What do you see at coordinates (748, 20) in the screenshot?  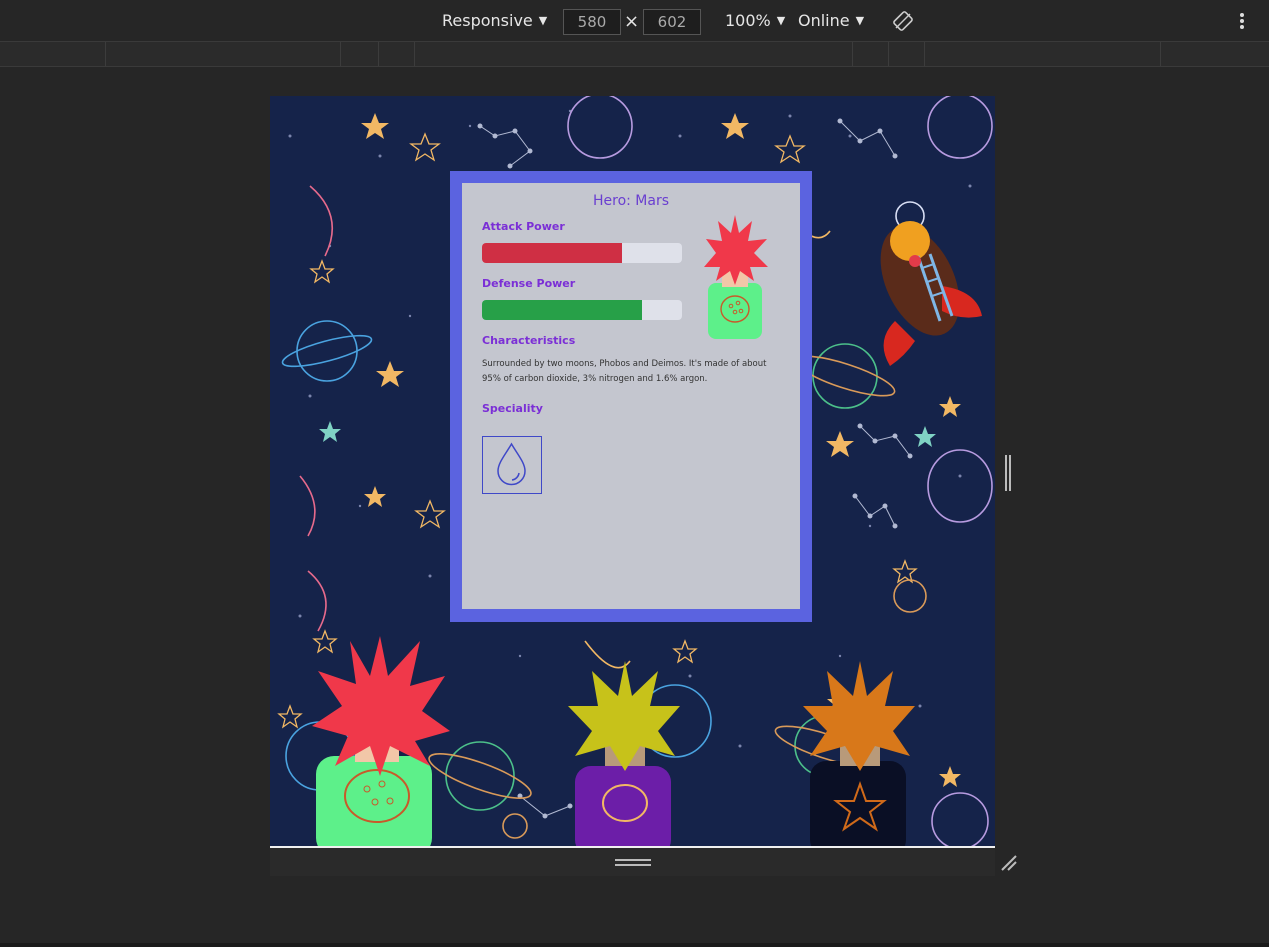 I see `zoom-select-label: 100%` at bounding box center [748, 20].